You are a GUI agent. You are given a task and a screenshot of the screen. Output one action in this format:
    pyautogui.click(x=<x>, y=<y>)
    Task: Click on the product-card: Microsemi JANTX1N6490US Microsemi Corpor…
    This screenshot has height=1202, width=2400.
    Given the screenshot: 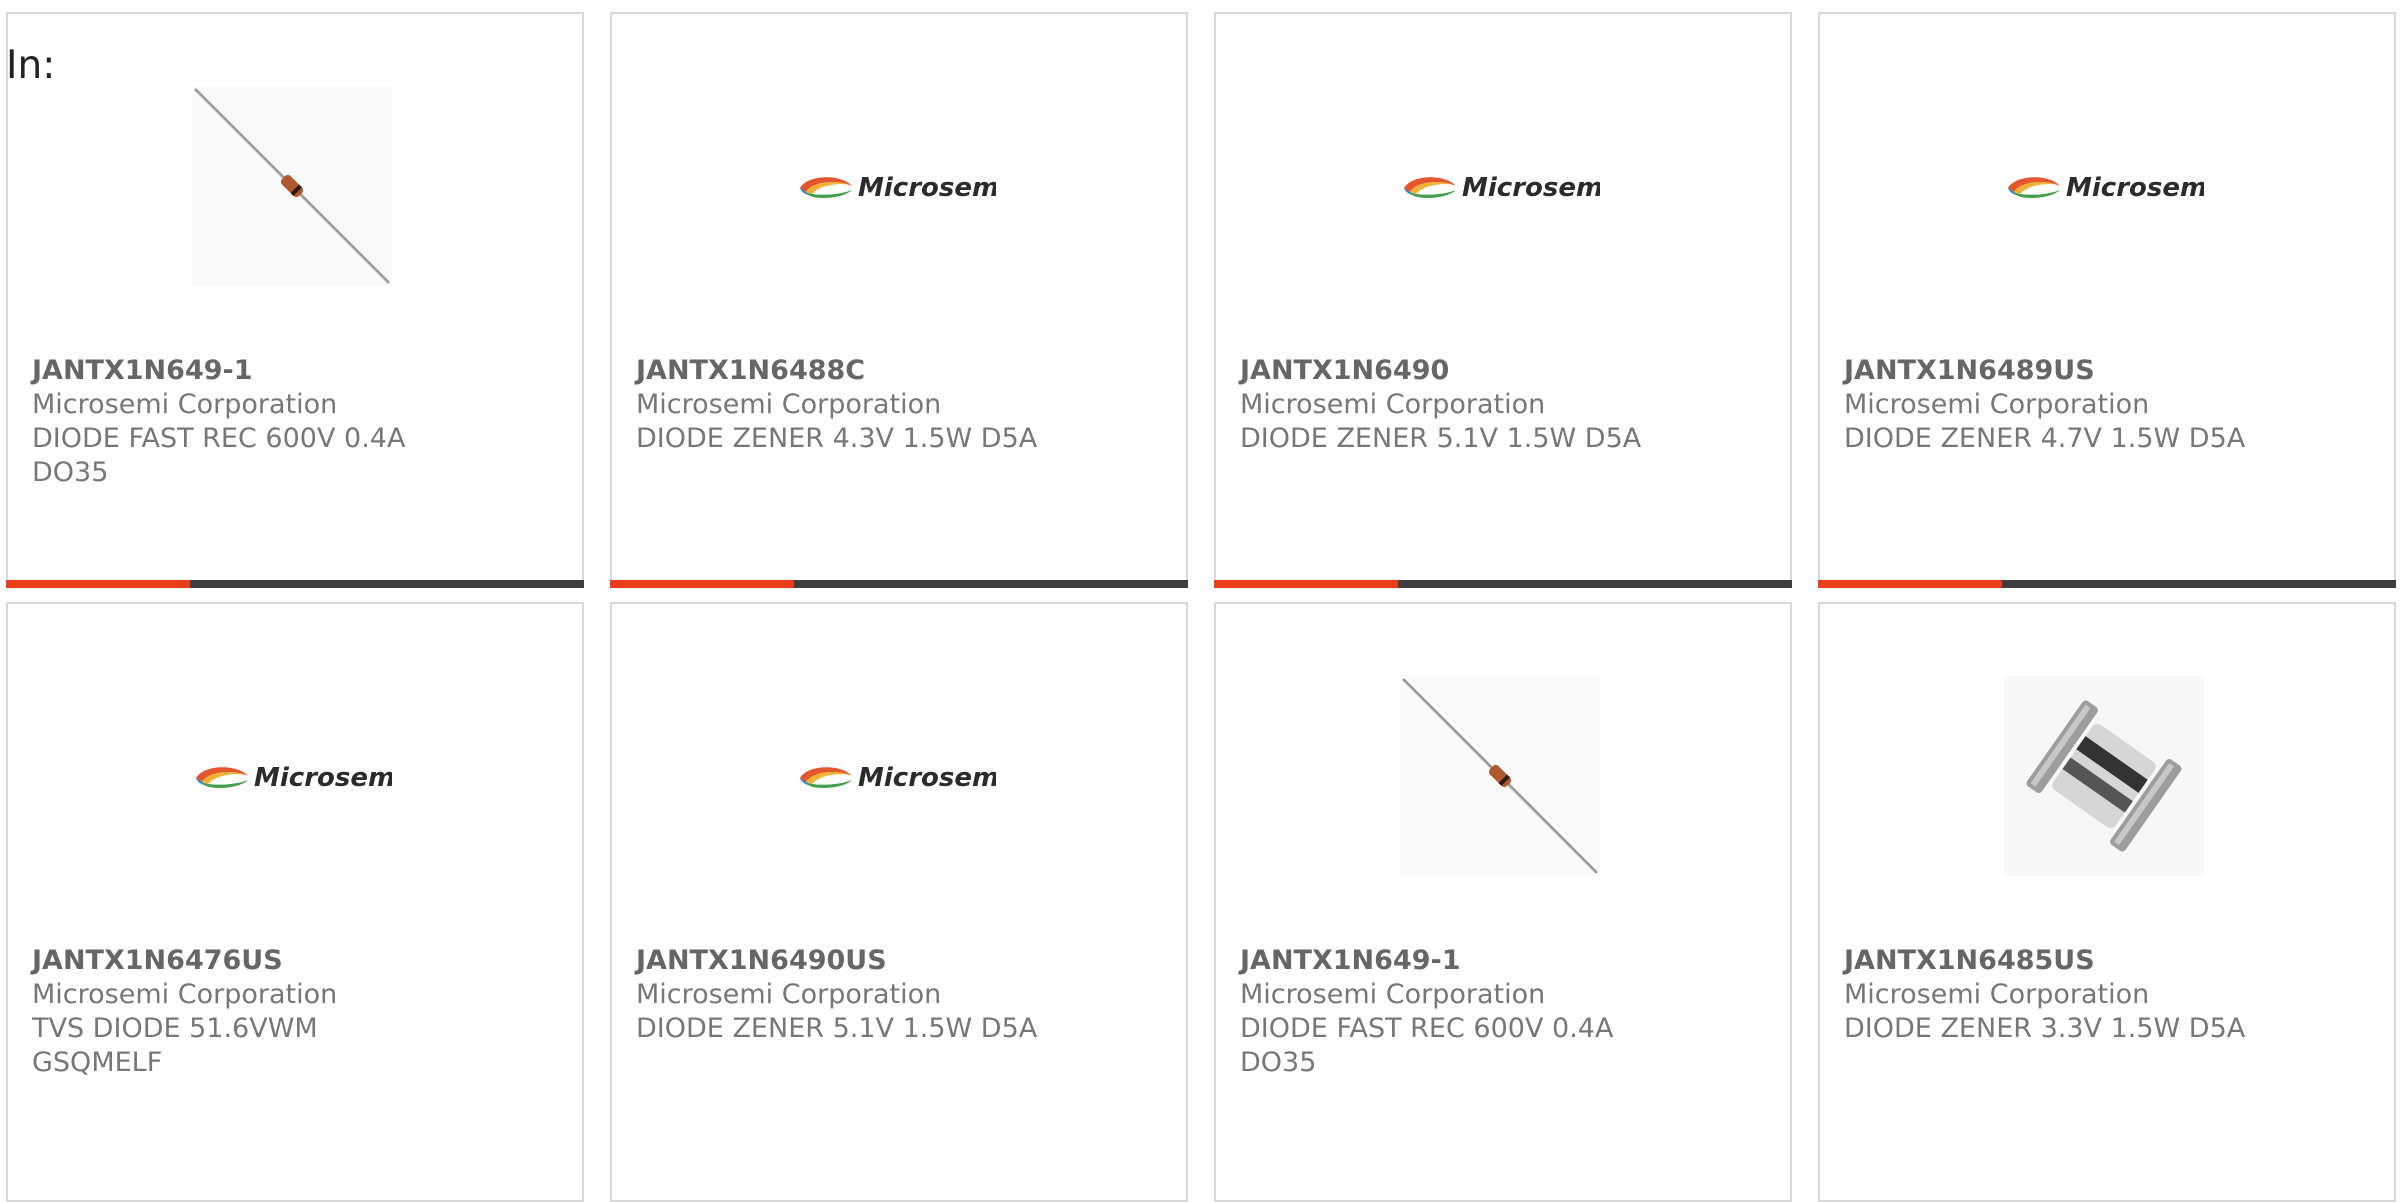 What is the action you would take?
    pyautogui.click(x=899, y=902)
    